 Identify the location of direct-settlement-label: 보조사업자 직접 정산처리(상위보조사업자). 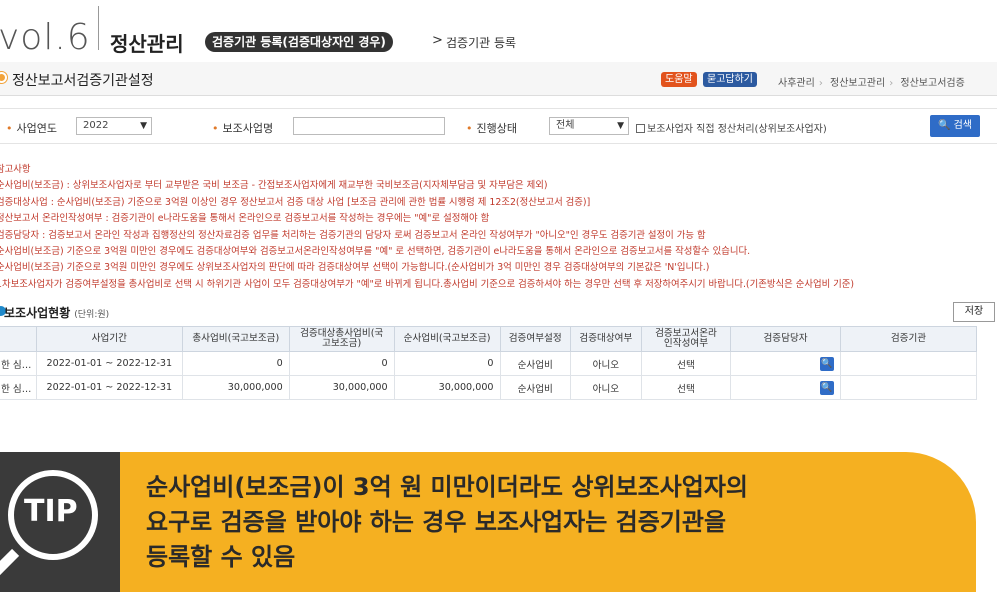
(737, 129).